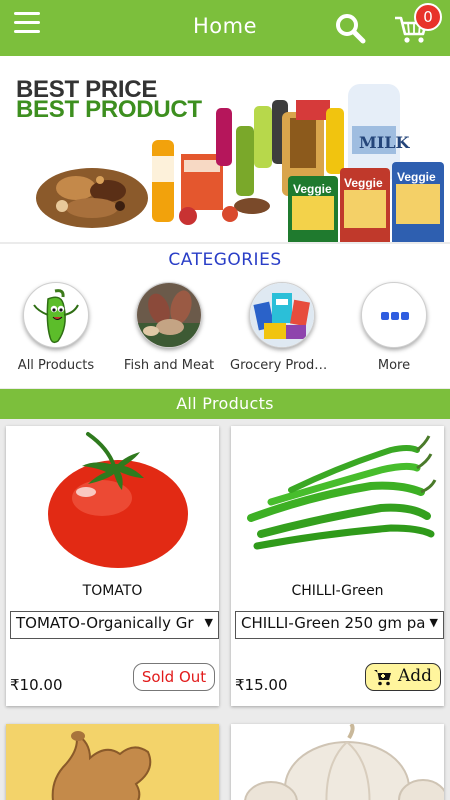 This screenshot has width=450, height=800. Describe the element at coordinates (174, 677) in the screenshot. I see `sold-out-badge: Sold Out` at that location.